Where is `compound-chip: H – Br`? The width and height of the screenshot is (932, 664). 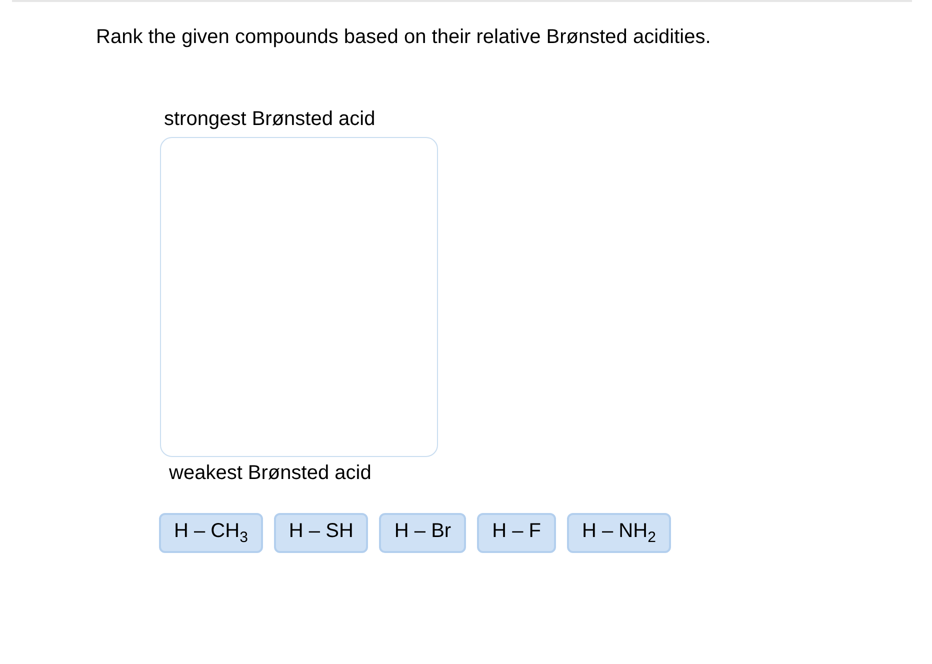
compound-chip: H – Br is located at coordinates (422, 533).